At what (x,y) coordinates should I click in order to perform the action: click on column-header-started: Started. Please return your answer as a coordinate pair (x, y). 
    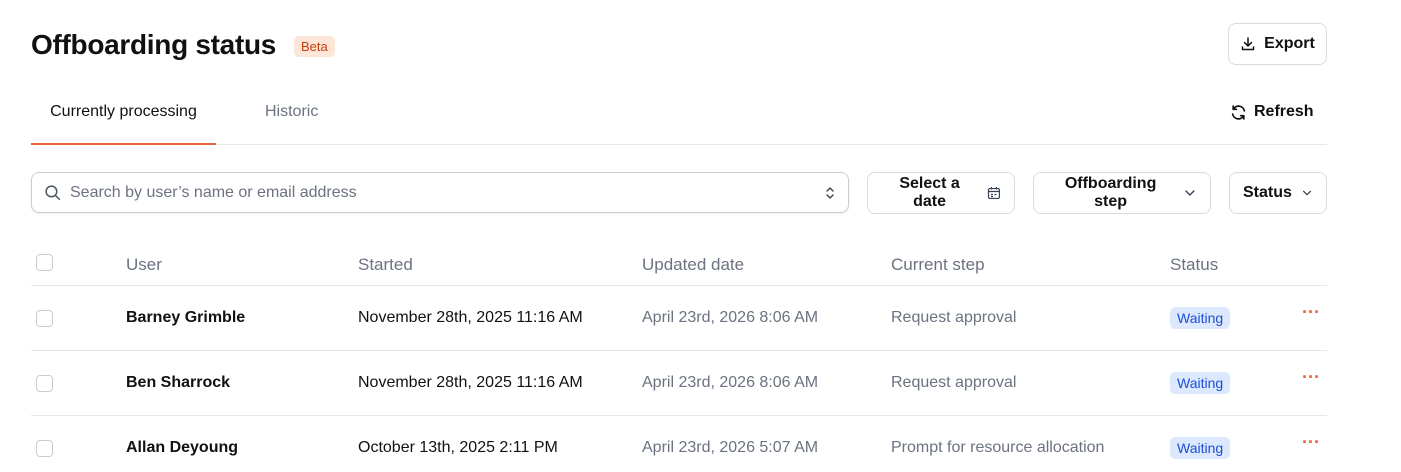
    Looking at the image, I should click on (385, 264).